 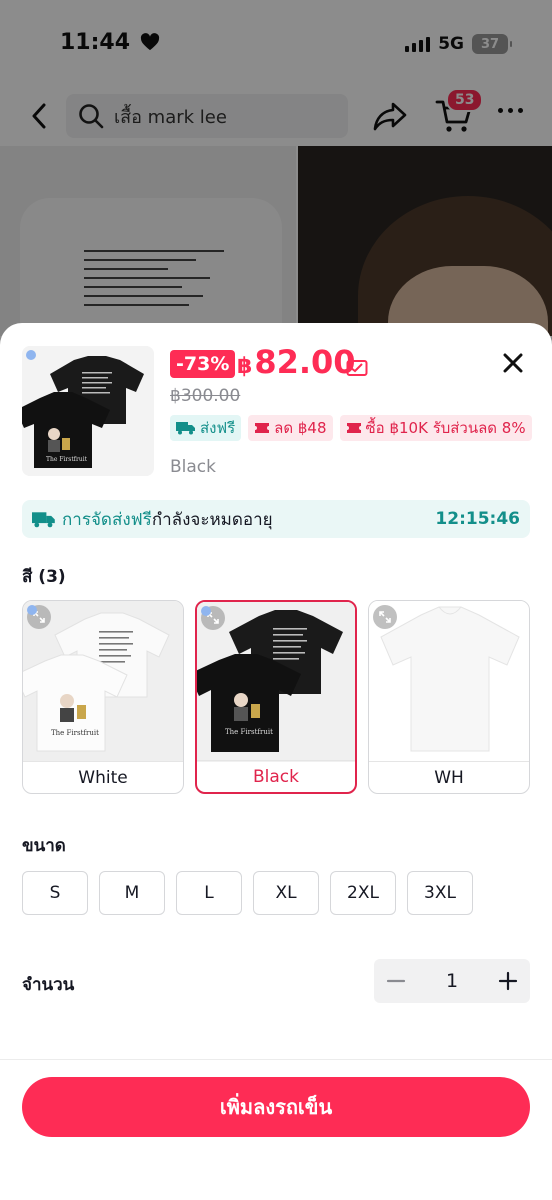 What do you see at coordinates (212, 519) in the screenshot?
I see `shipping-banner-rest: กำลังจะหมดอายุ` at bounding box center [212, 519].